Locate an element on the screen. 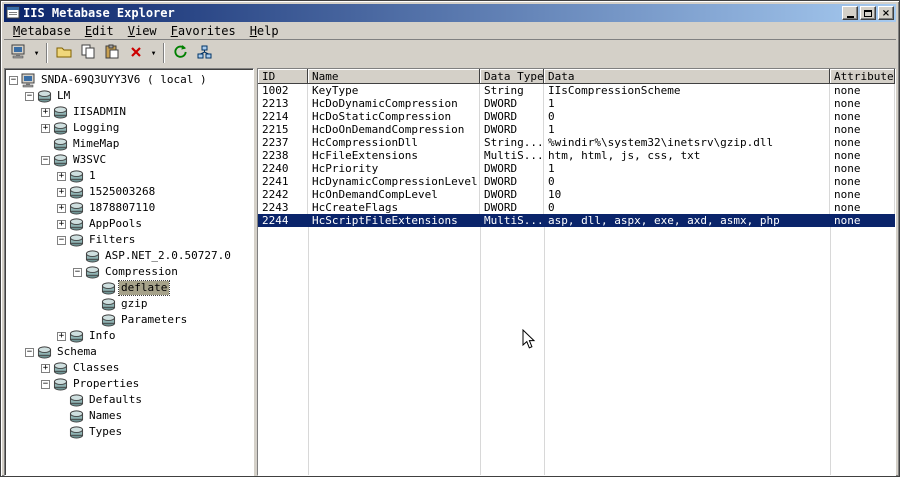 Image resolution: width=900 pixels, height=477 pixels. column-header-attributes: Attributes is located at coordinates (862, 76).